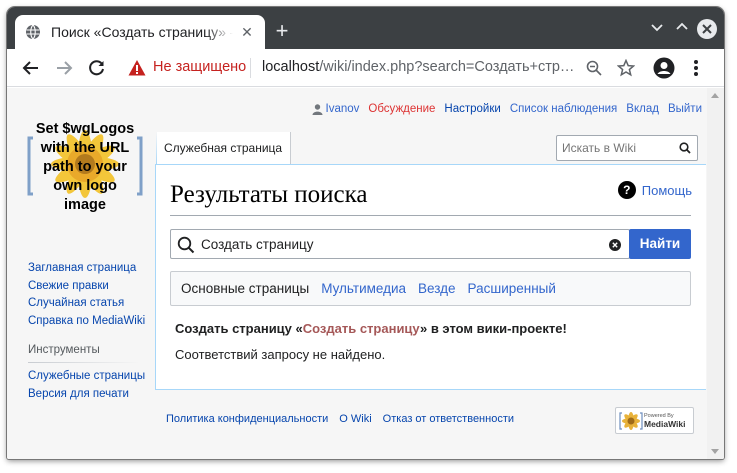  I want to click on profile-icon, so click(664, 68).